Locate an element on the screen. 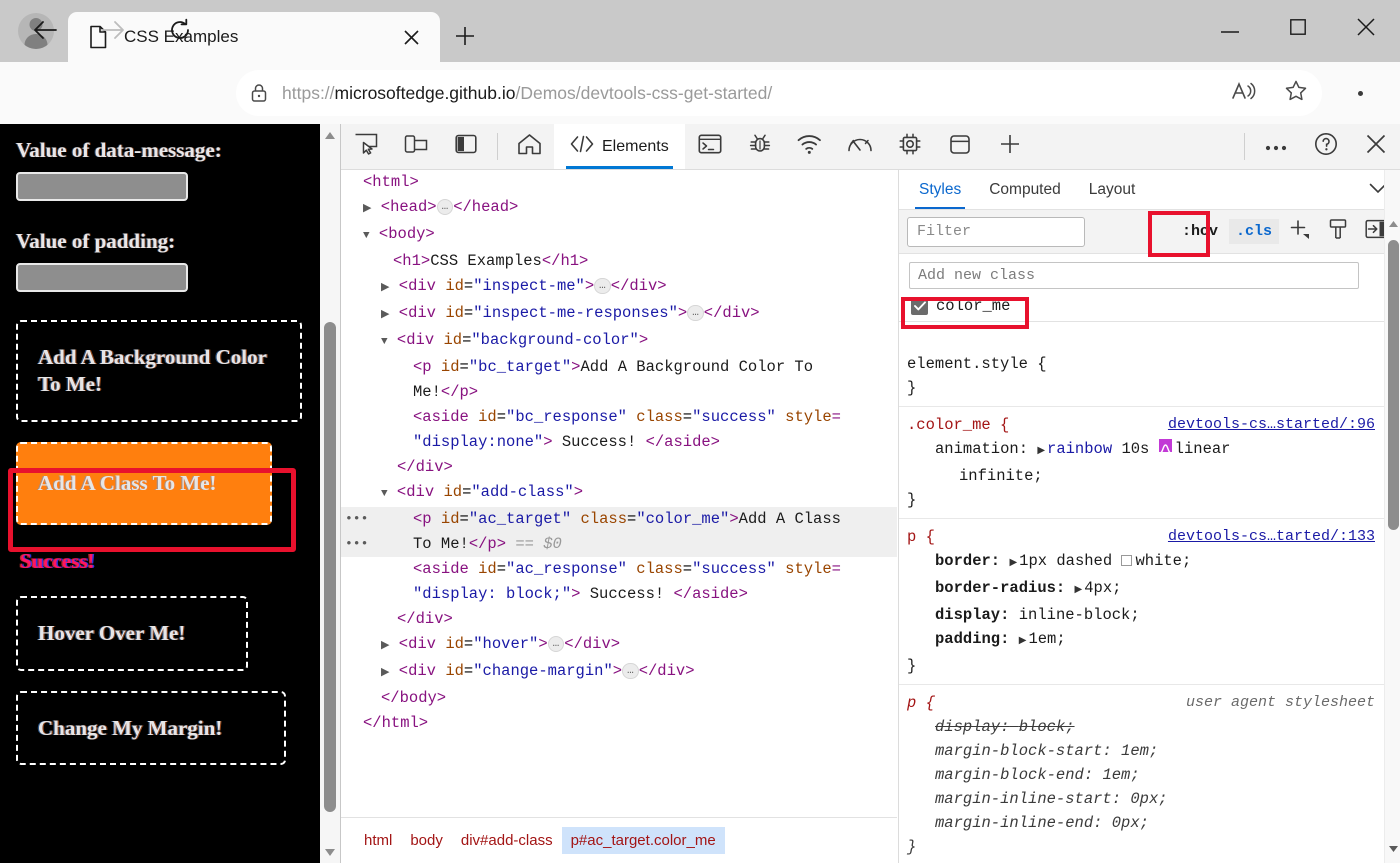 The width and height of the screenshot is (1400, 863). devtools-close-button is located at coordinates (1375, 146).